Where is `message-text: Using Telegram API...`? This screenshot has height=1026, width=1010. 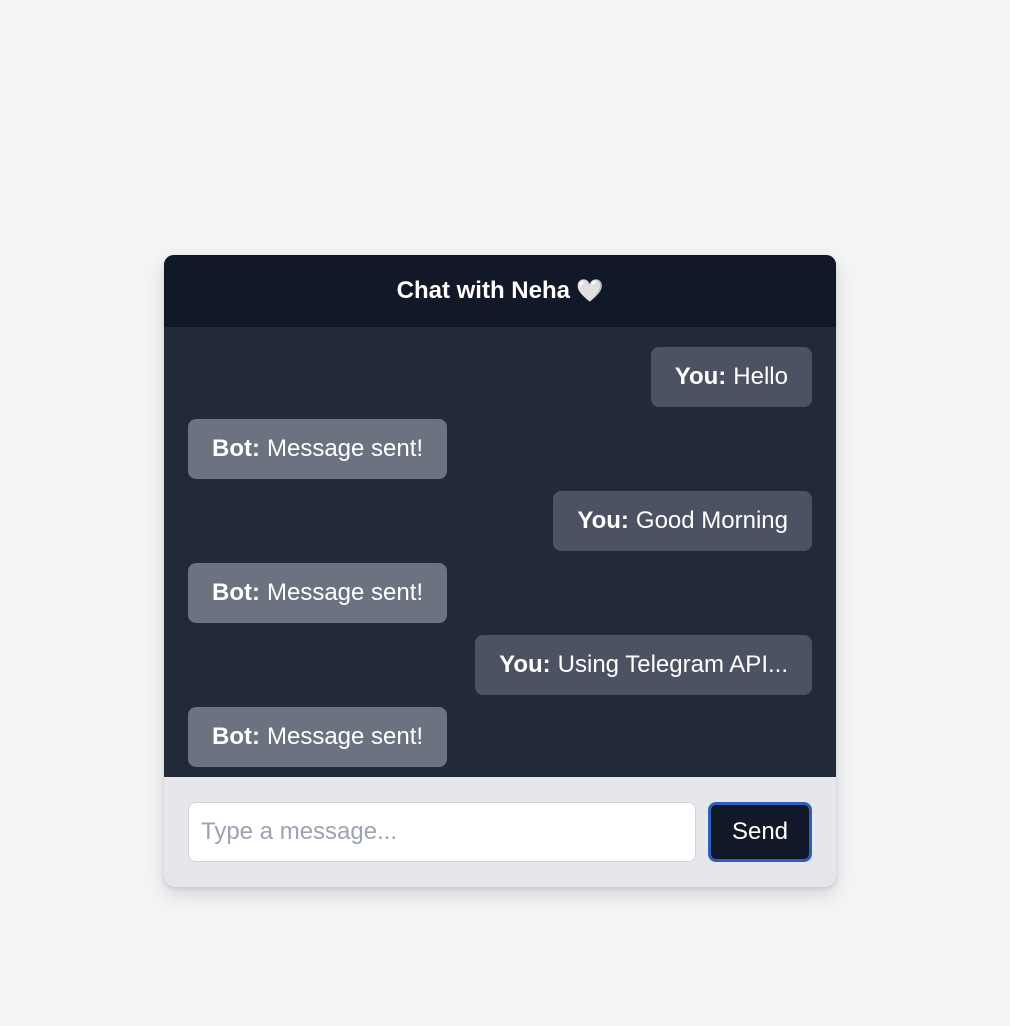 message-text: Using Telegram API... is located at coordinates (672, 664).